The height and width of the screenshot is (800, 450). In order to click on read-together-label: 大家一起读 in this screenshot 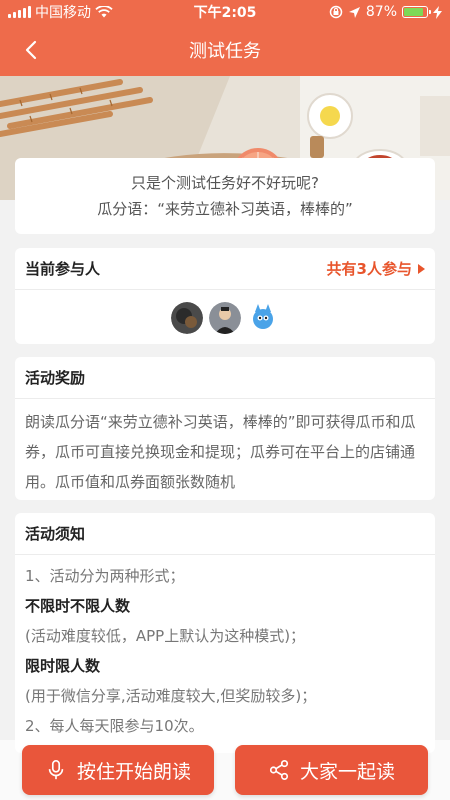, I will do `click(347, 771)`.